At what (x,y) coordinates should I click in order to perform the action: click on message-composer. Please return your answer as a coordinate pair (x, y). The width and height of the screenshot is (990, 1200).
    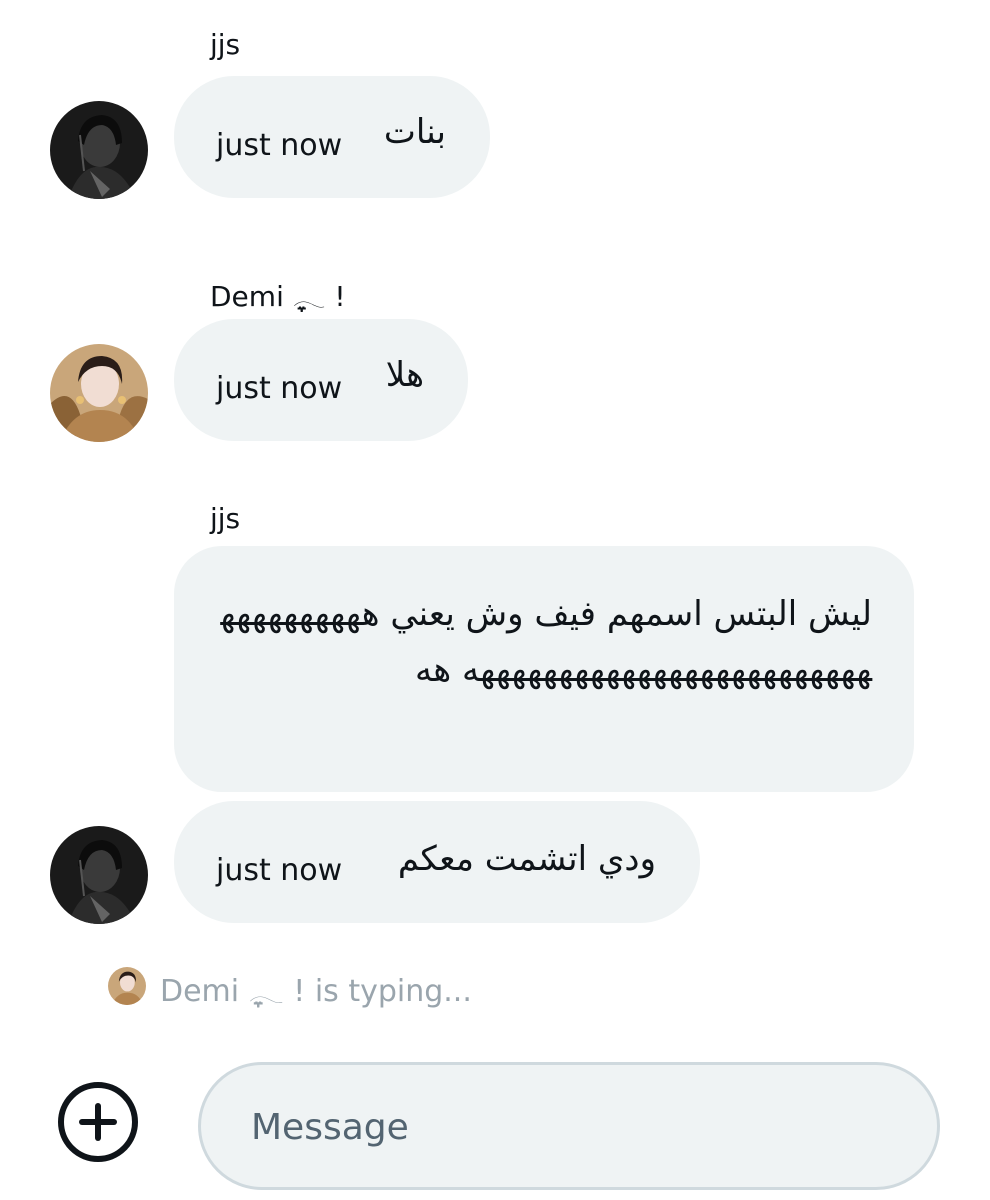
    Looking at the image, I should click on (569, 1126).